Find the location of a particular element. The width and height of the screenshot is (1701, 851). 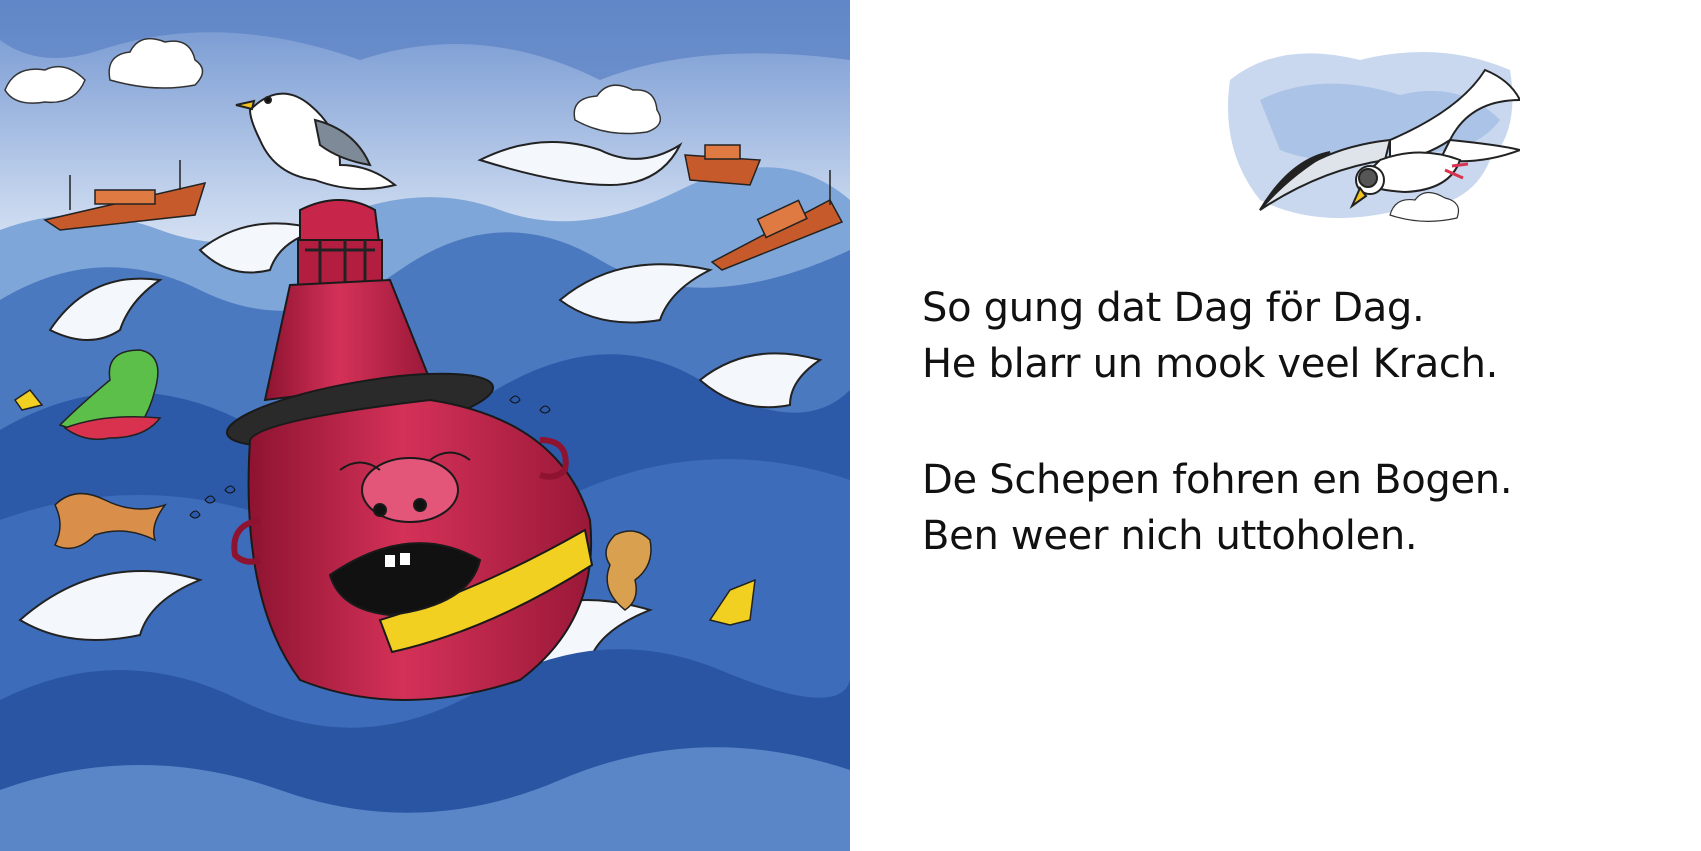

story-line: He blarr un mook veel Krach. is located at coordinates (1210, 364).